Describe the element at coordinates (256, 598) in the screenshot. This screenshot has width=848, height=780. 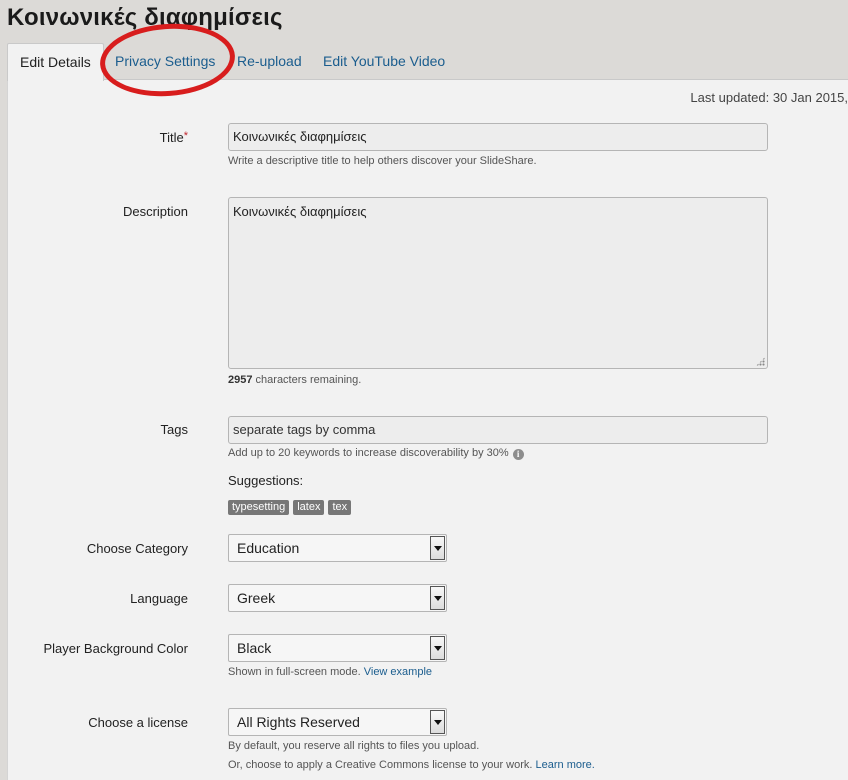
I see `language-selected: Greek` at that location.